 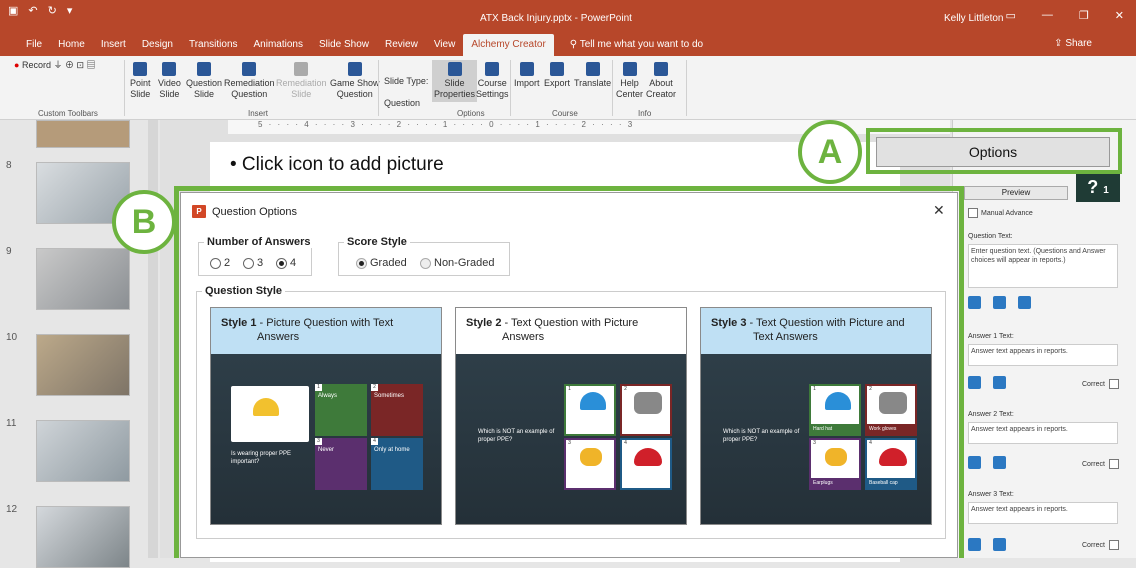 I want to click on about-creator-button: About Creator, so click(x=661, y=81).